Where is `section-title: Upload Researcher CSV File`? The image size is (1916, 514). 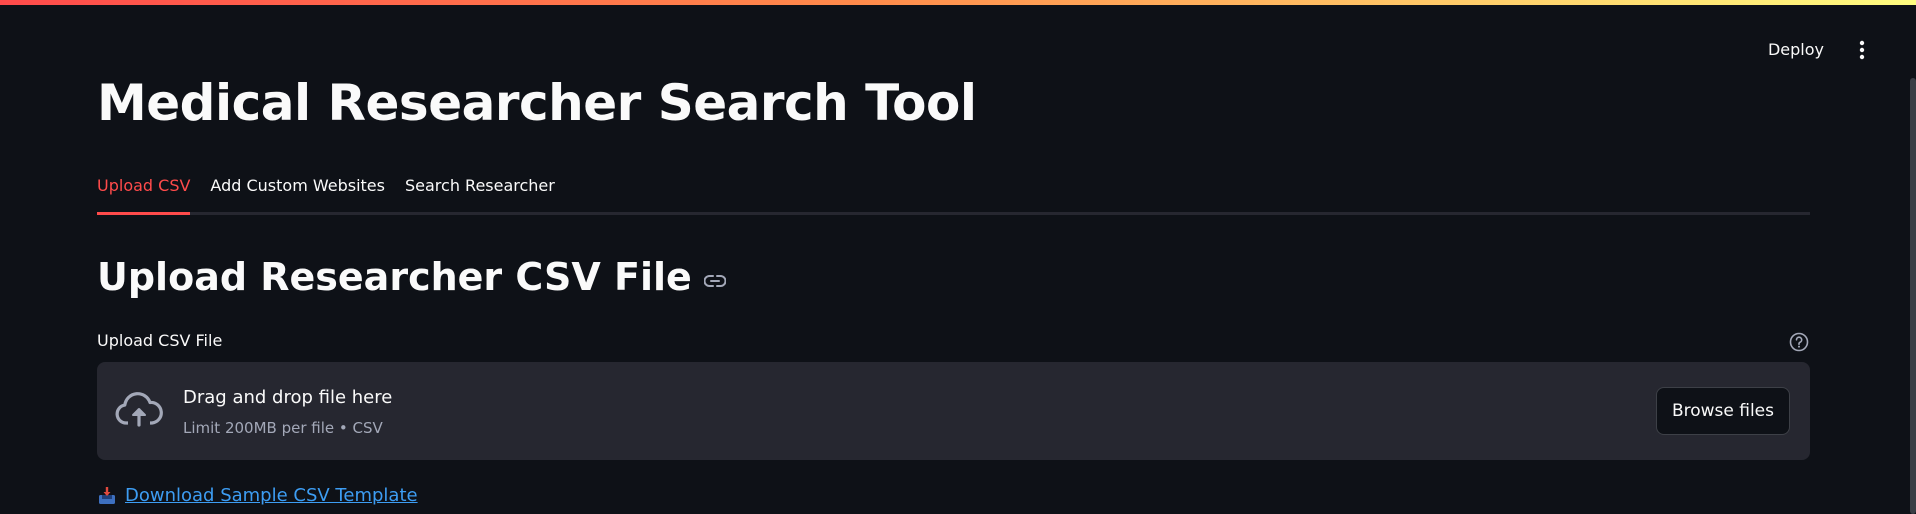
section-title: Upload Researcher CSV File is located at coordinates (411, 277).